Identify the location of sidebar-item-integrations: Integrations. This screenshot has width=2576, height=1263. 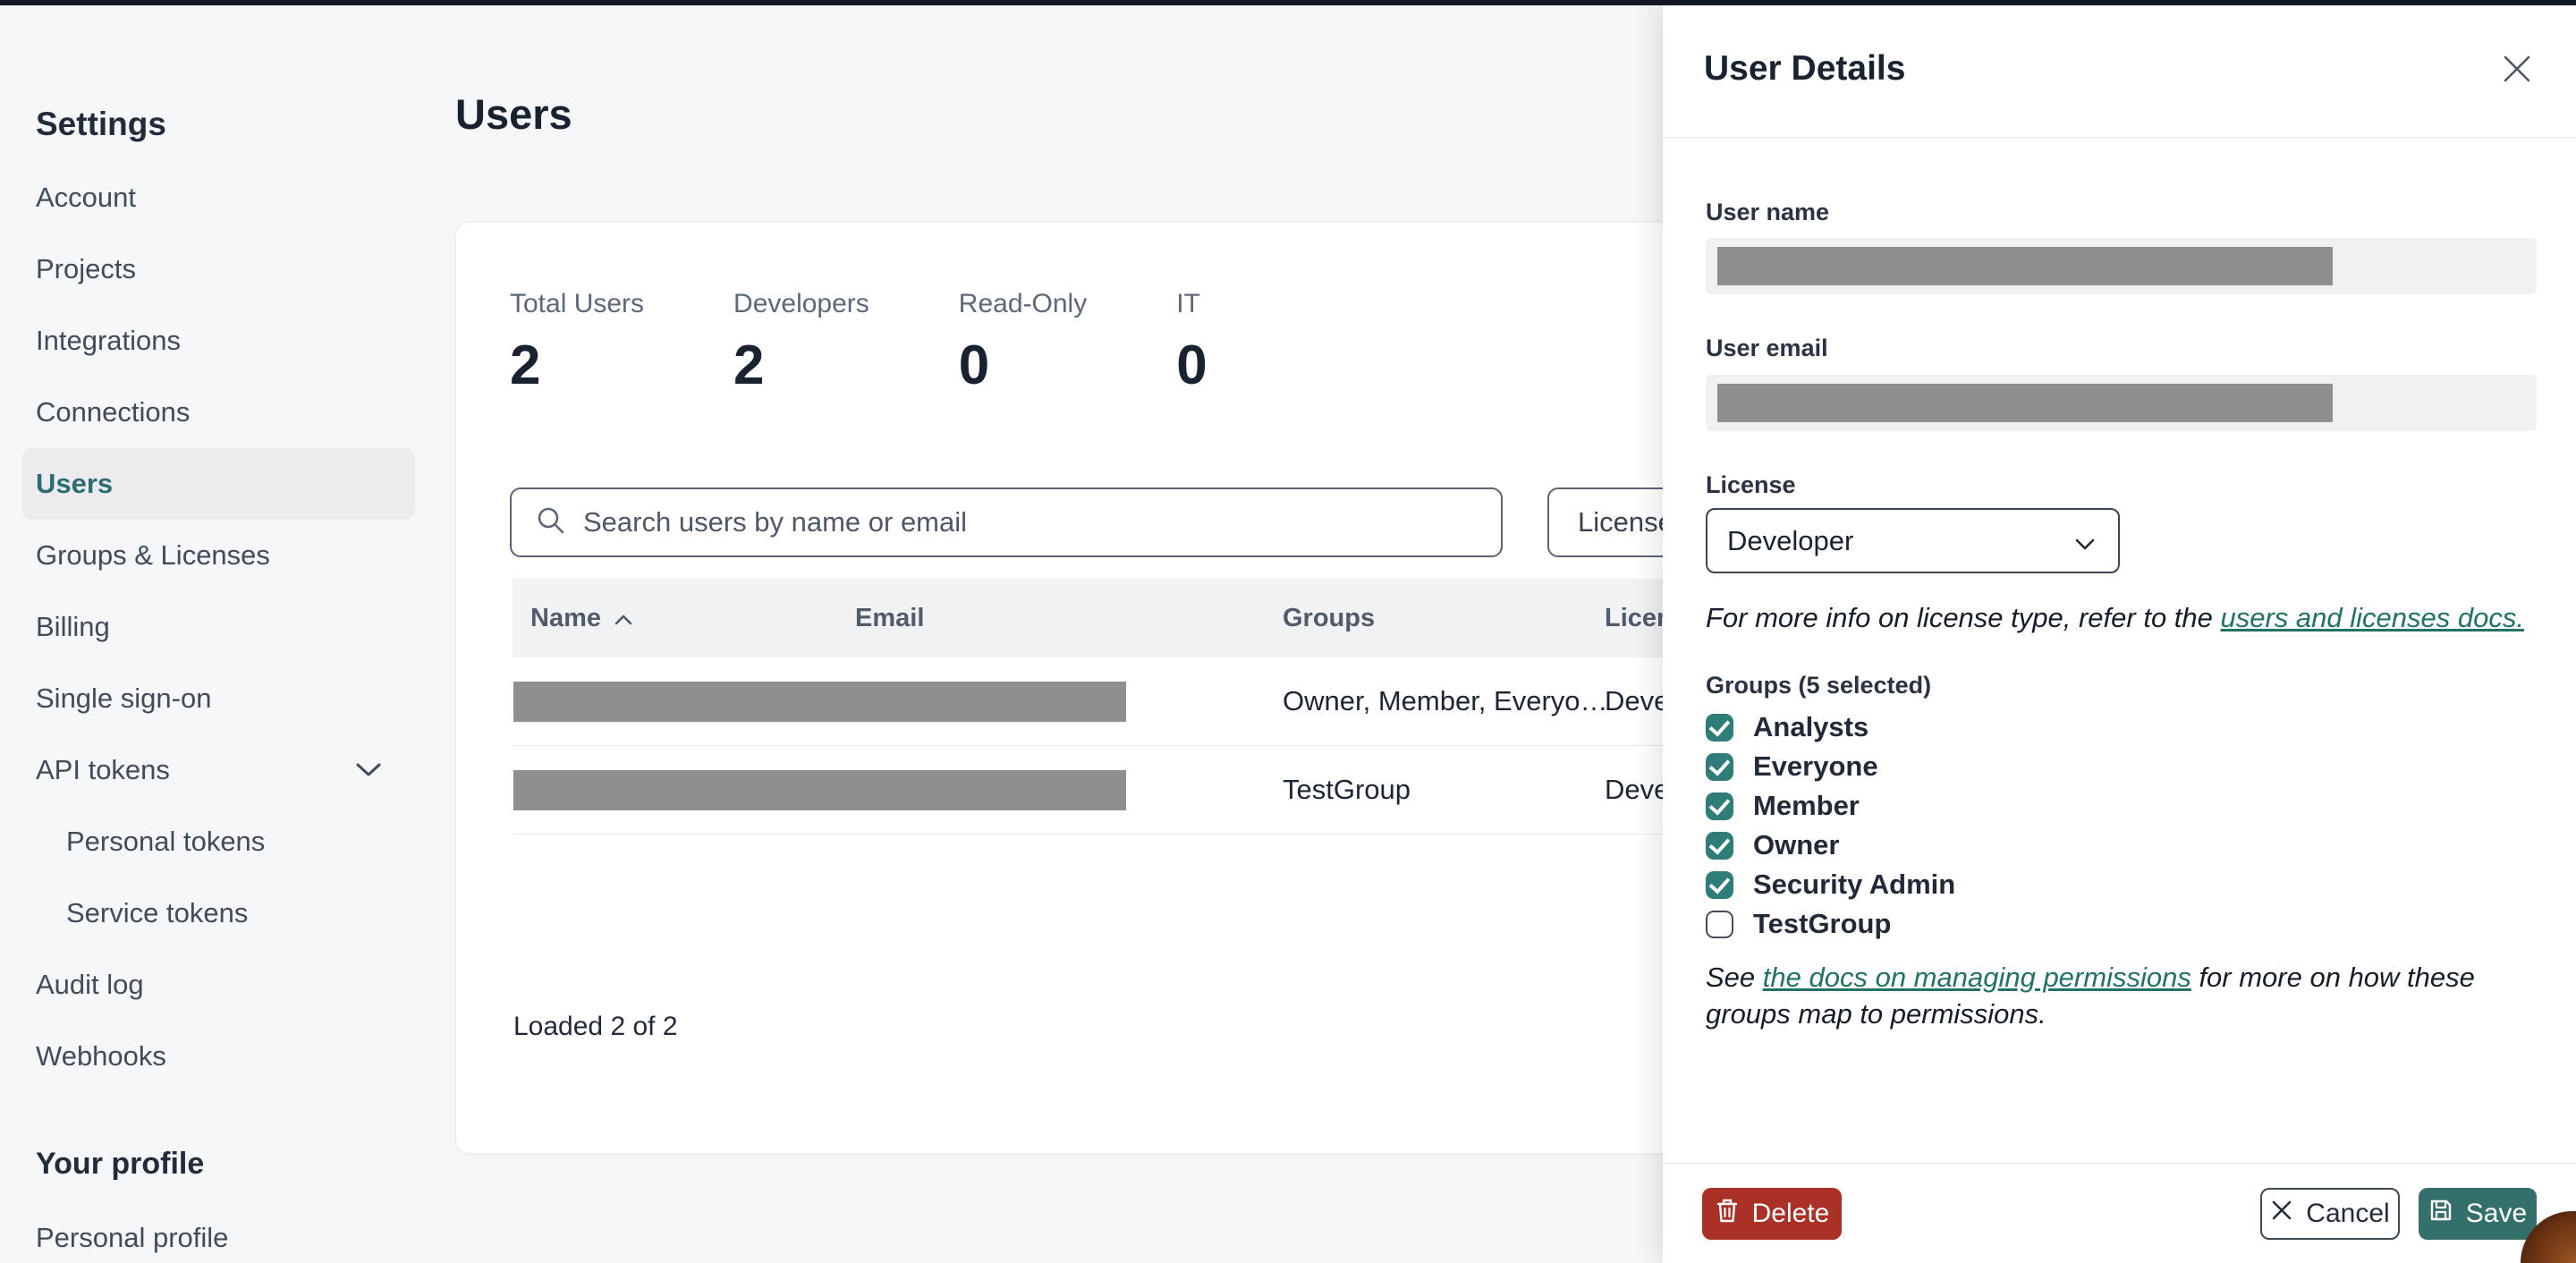
(223, 341).